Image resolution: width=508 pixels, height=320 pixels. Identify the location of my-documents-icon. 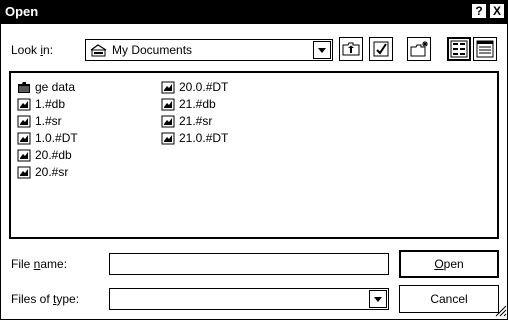
(98, 50).